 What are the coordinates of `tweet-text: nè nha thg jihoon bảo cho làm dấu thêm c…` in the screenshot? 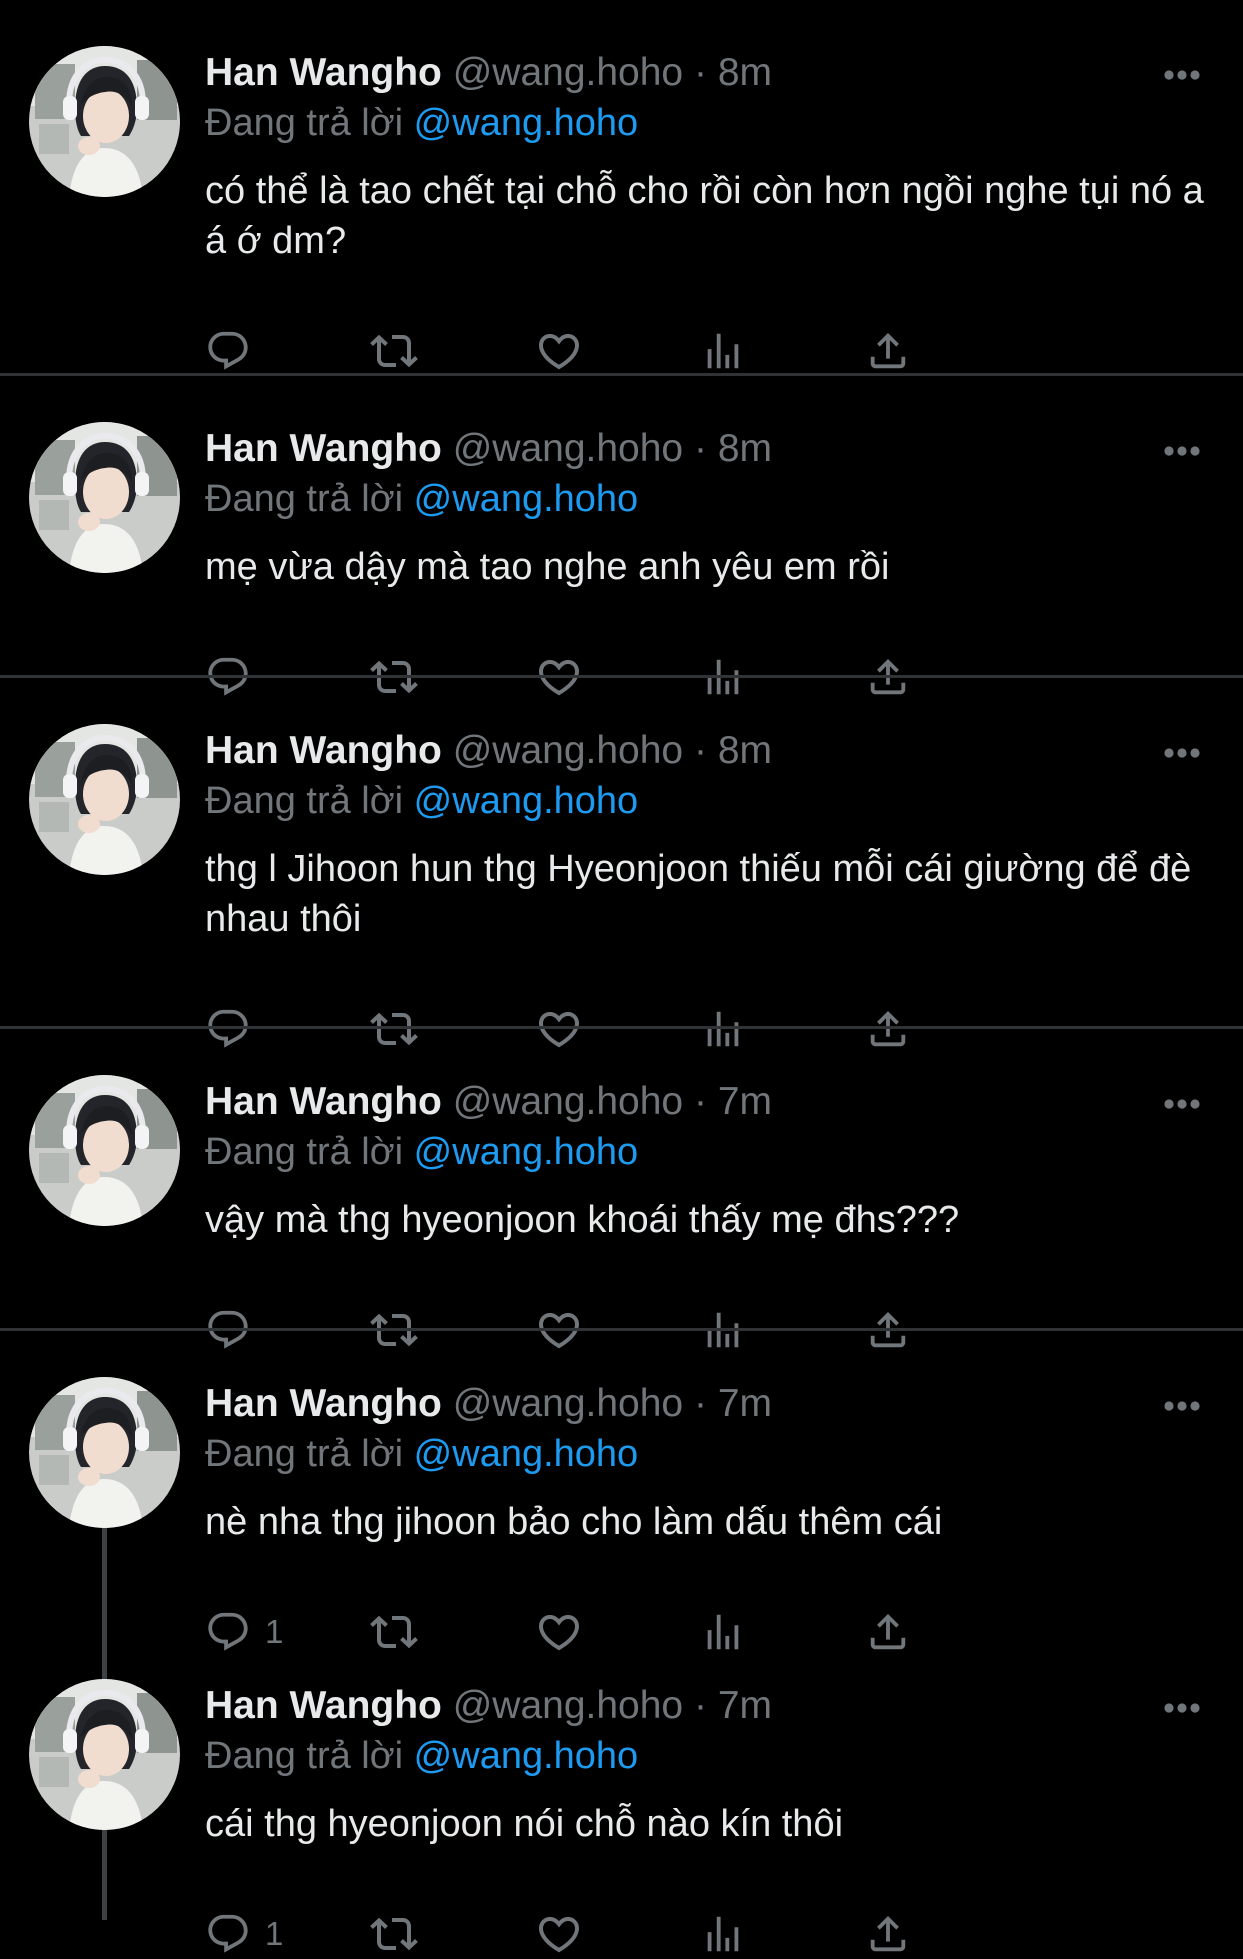 It's located at (574, 1522).